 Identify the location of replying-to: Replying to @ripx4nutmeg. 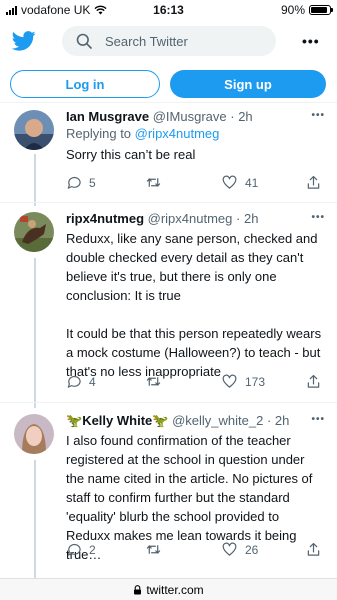
(194, 133).